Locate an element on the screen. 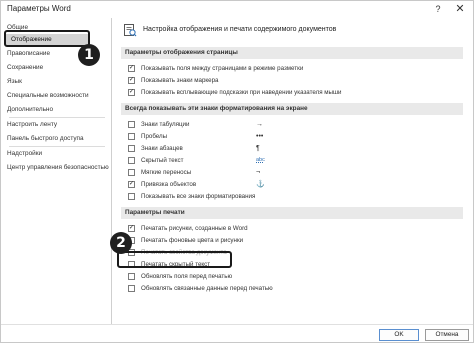 The height and width of the screenshot is (343, 474). option-label: Скрытый текст is located at coordinates (162, 160).